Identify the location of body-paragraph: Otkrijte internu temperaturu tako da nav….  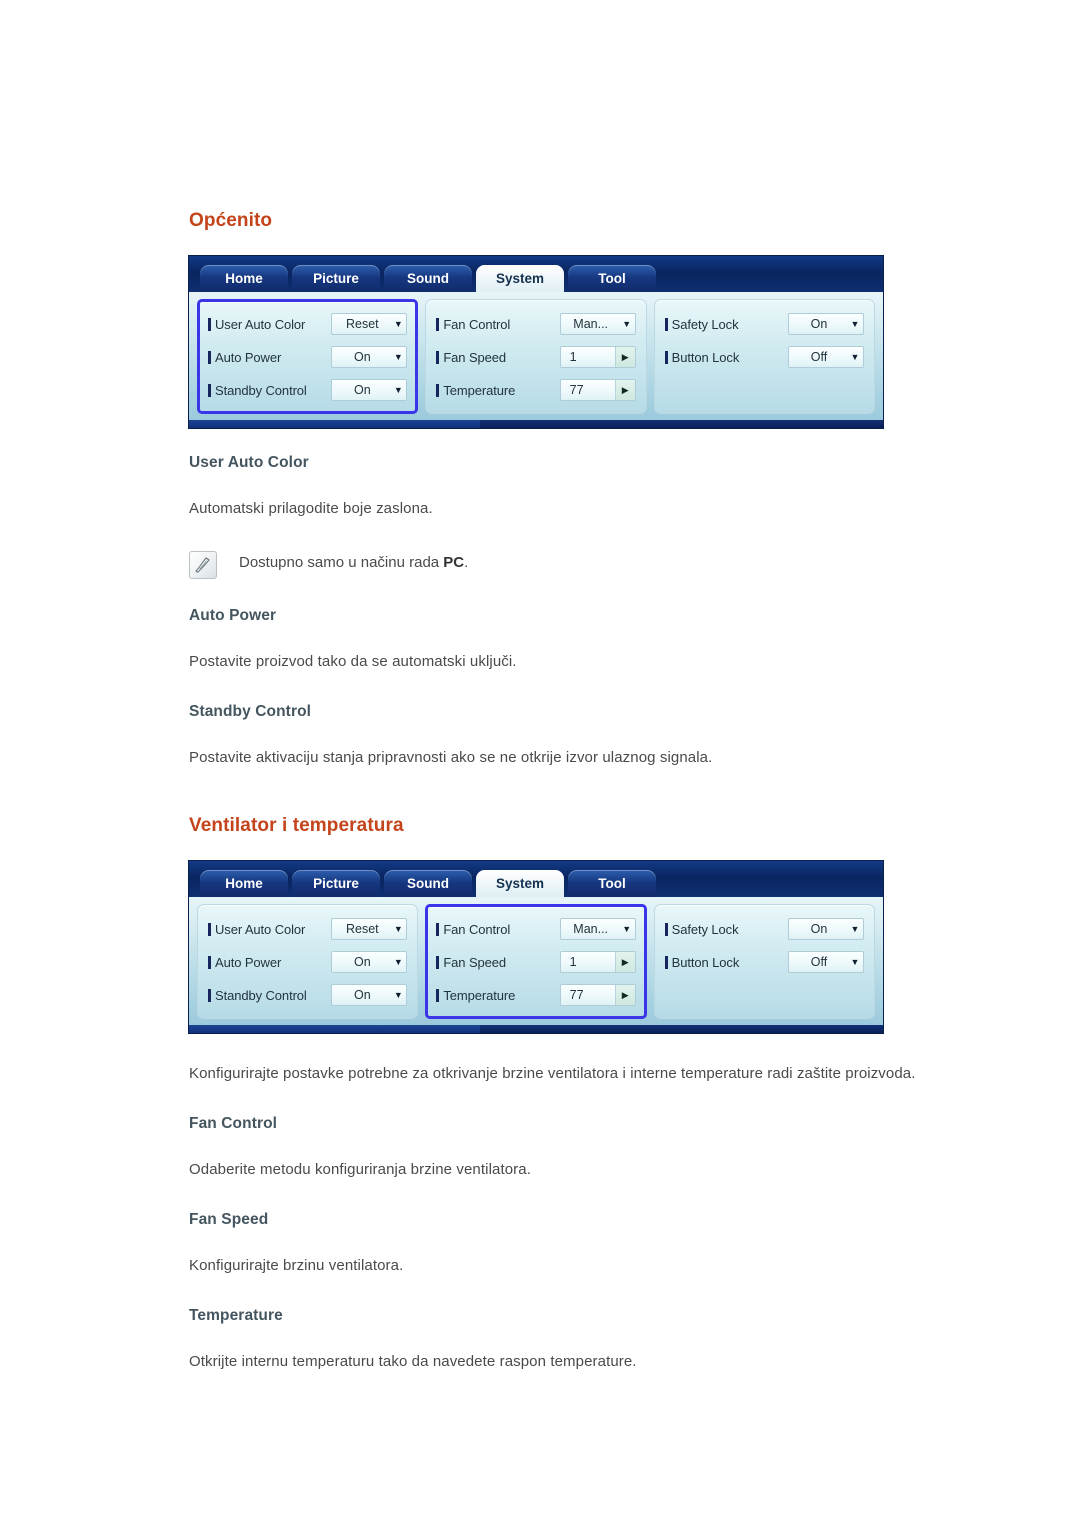
(413, 1361).